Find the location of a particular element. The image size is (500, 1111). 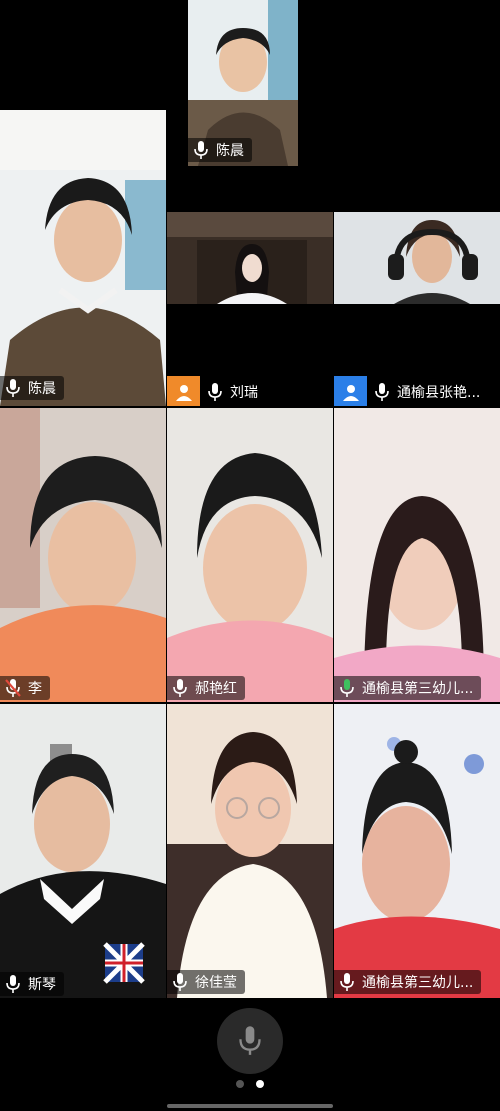

microphone-icon is located at coordinates (250, 1040).